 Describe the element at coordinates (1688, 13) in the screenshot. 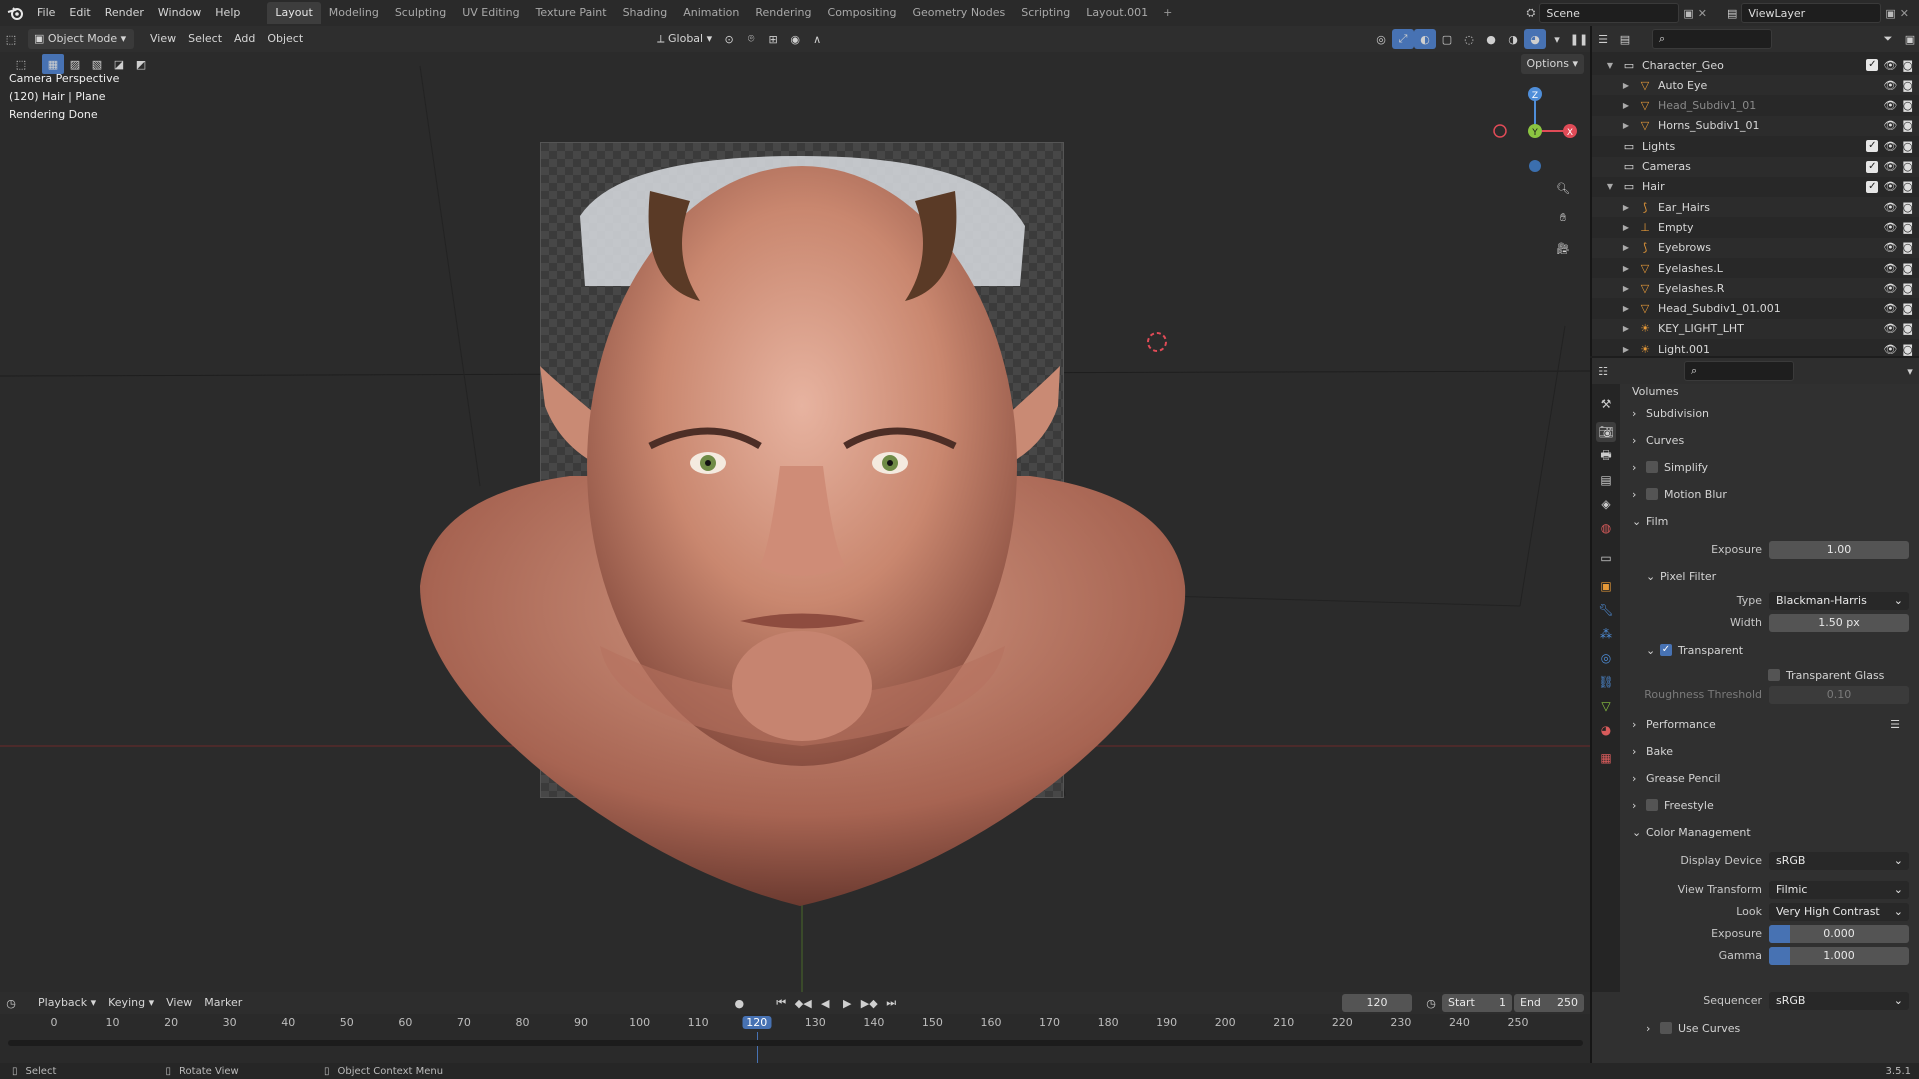

I see `new-scene-icon: ▣` at that location.